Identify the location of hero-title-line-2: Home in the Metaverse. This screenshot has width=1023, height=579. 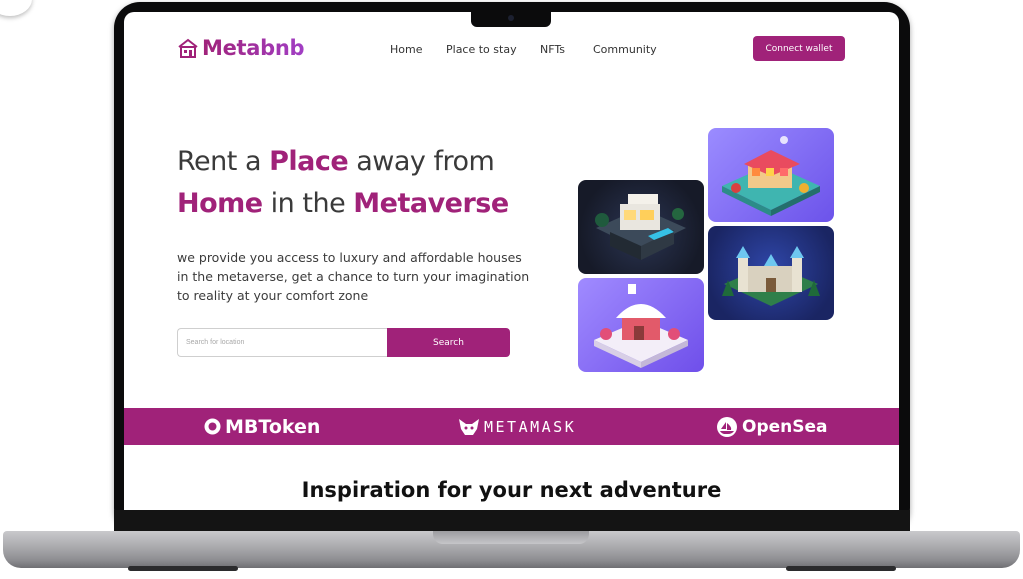
(343, 203).